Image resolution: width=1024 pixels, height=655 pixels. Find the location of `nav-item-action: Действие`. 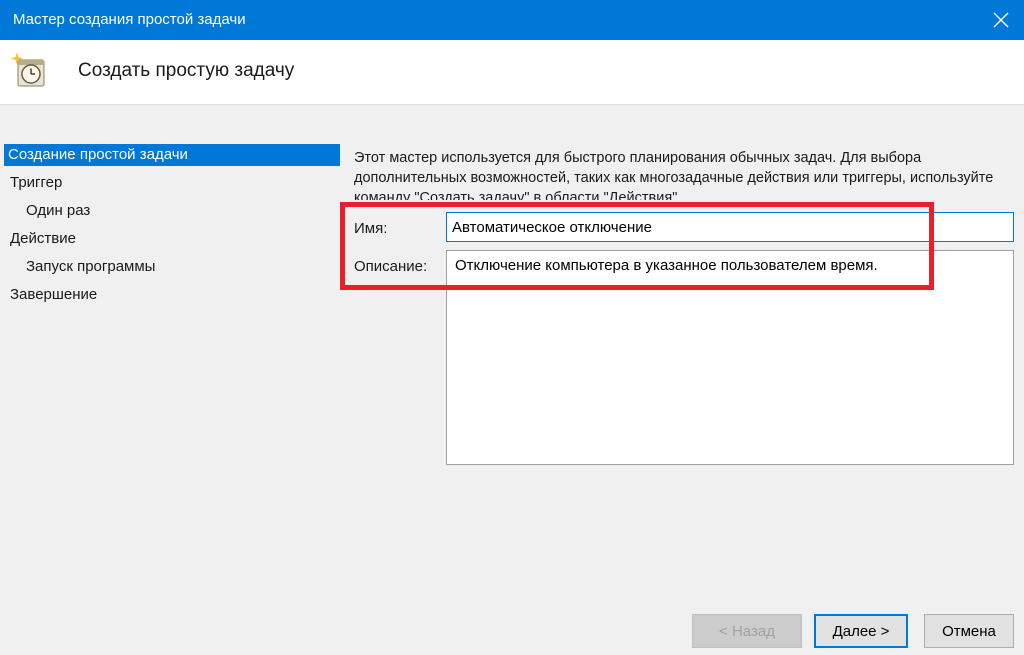

nav-item-action: Действие is located at coordinates (40, 239).